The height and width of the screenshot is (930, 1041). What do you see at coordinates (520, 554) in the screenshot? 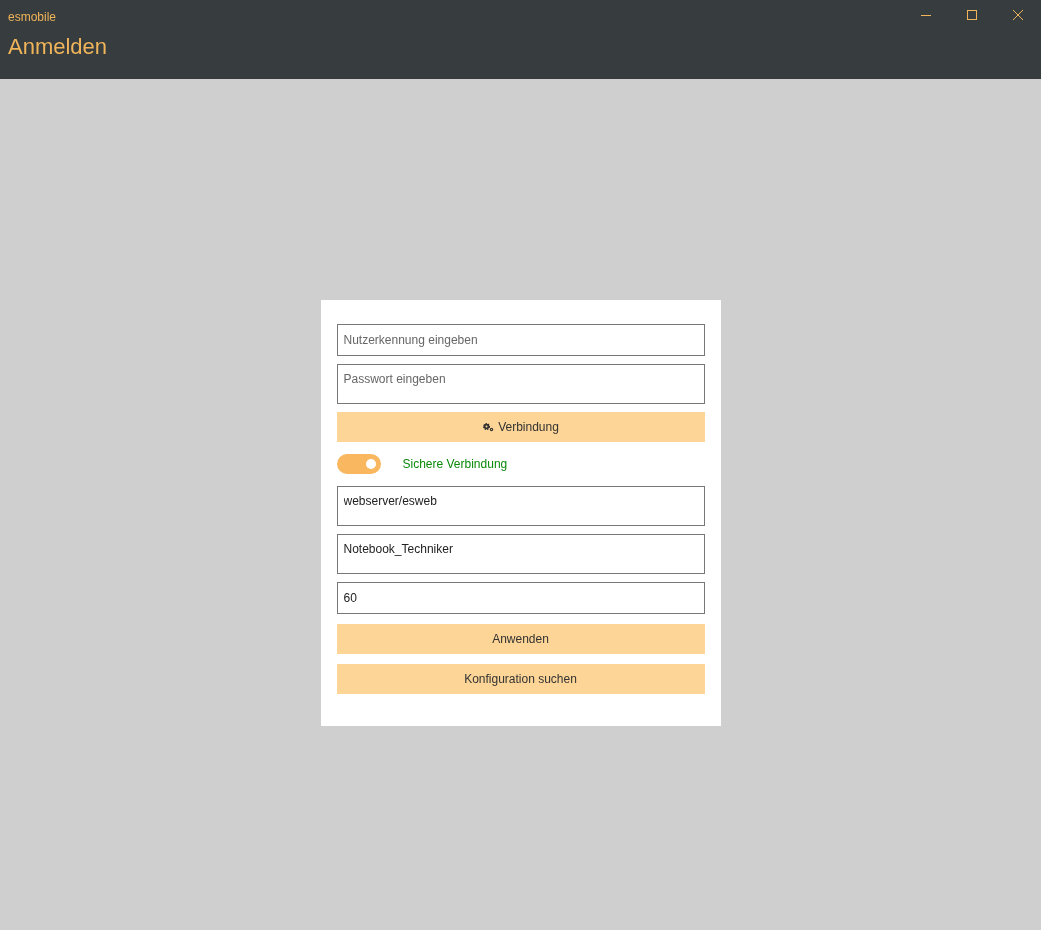
I see `input-field: Notebook_Techniker` at bounding box center [520, 554].